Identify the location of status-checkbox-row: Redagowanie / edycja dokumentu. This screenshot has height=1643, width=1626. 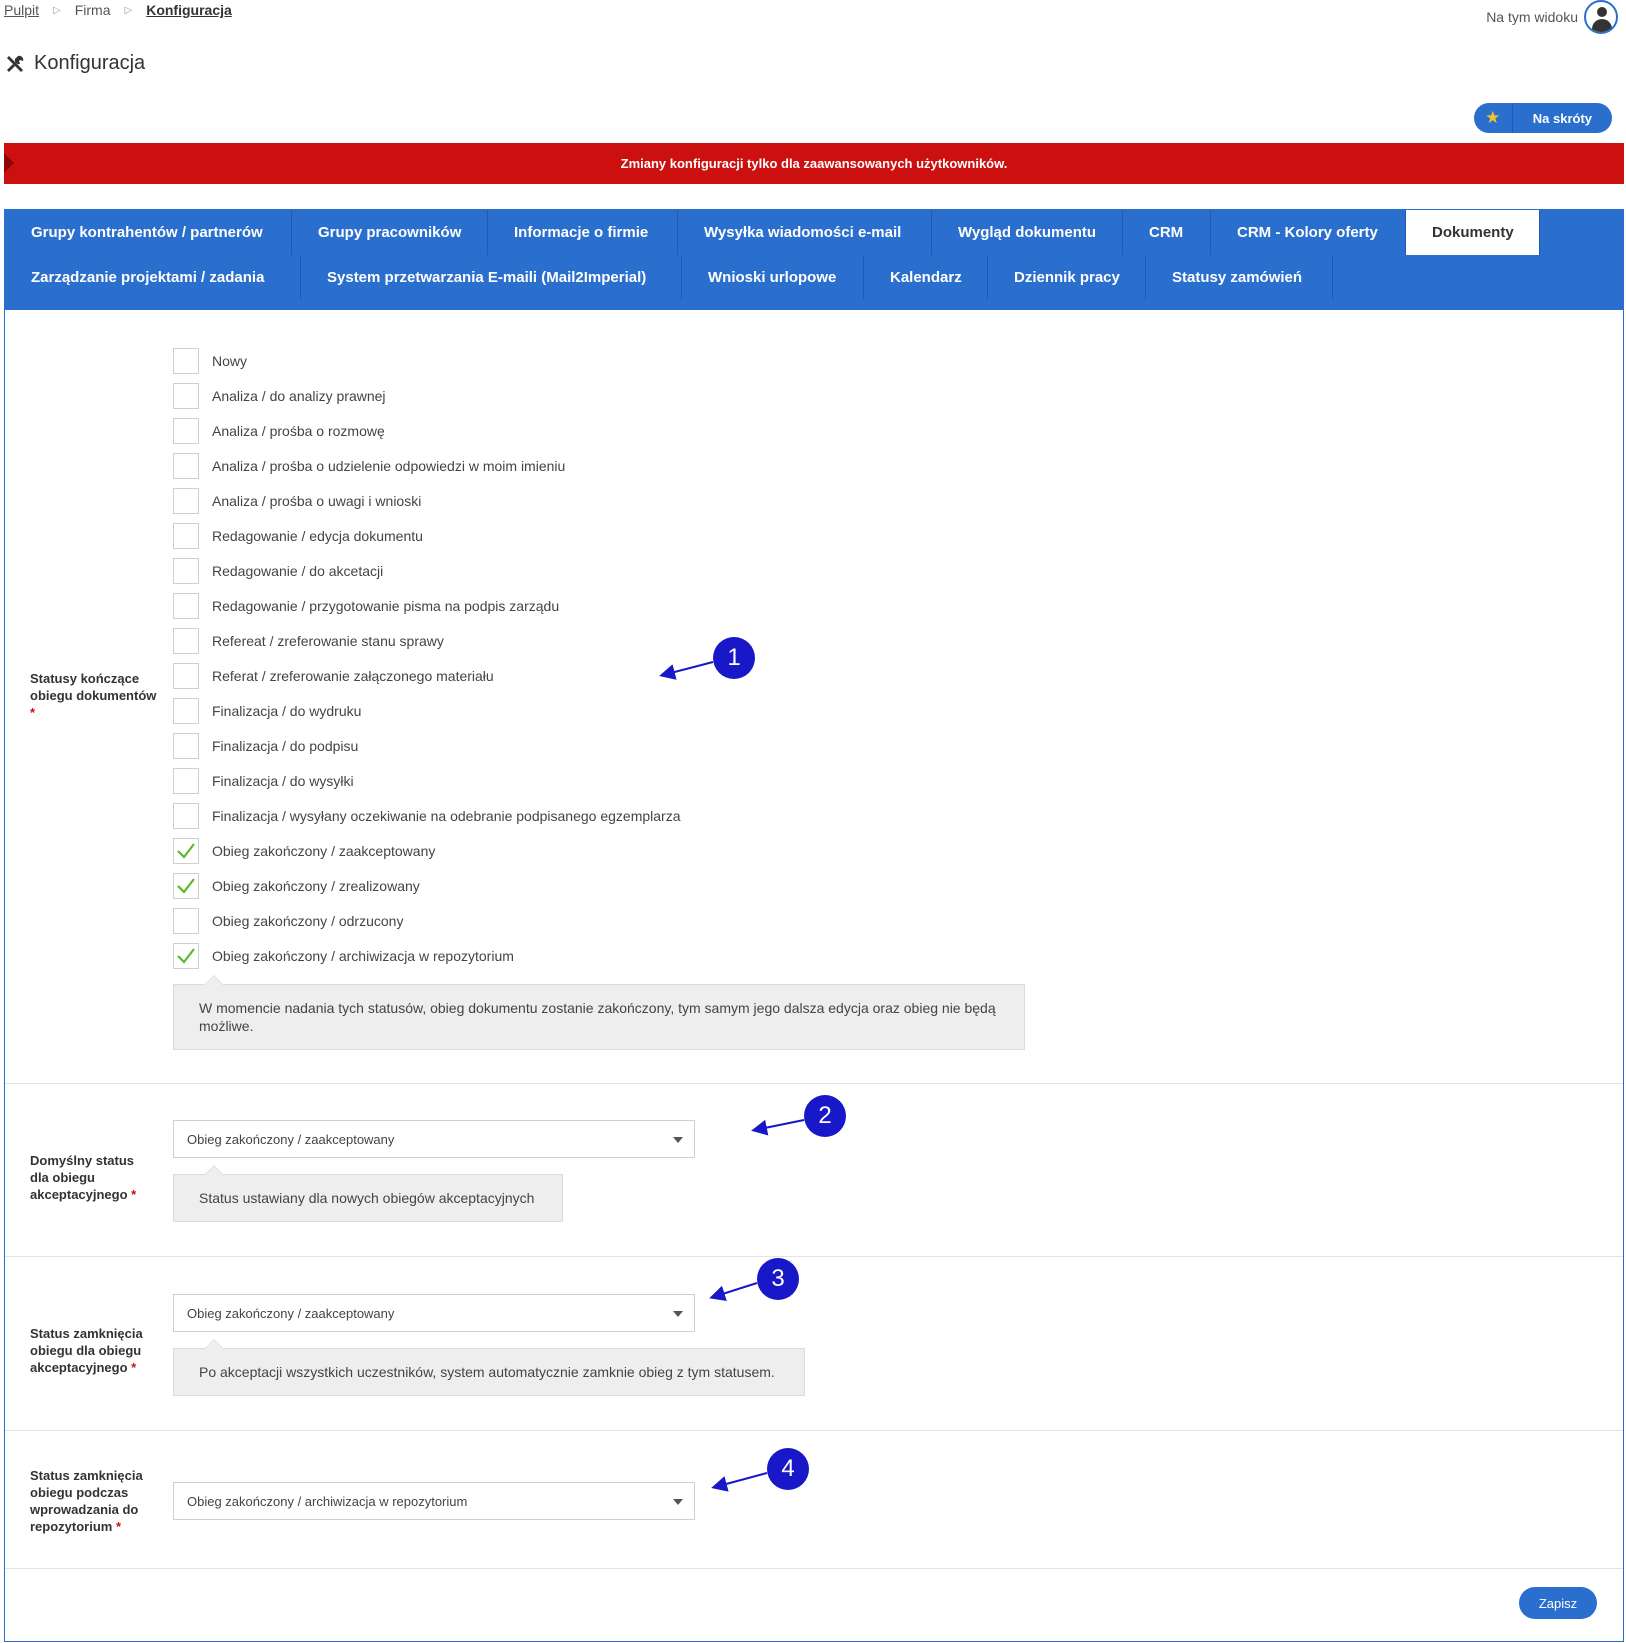
(427, 535).